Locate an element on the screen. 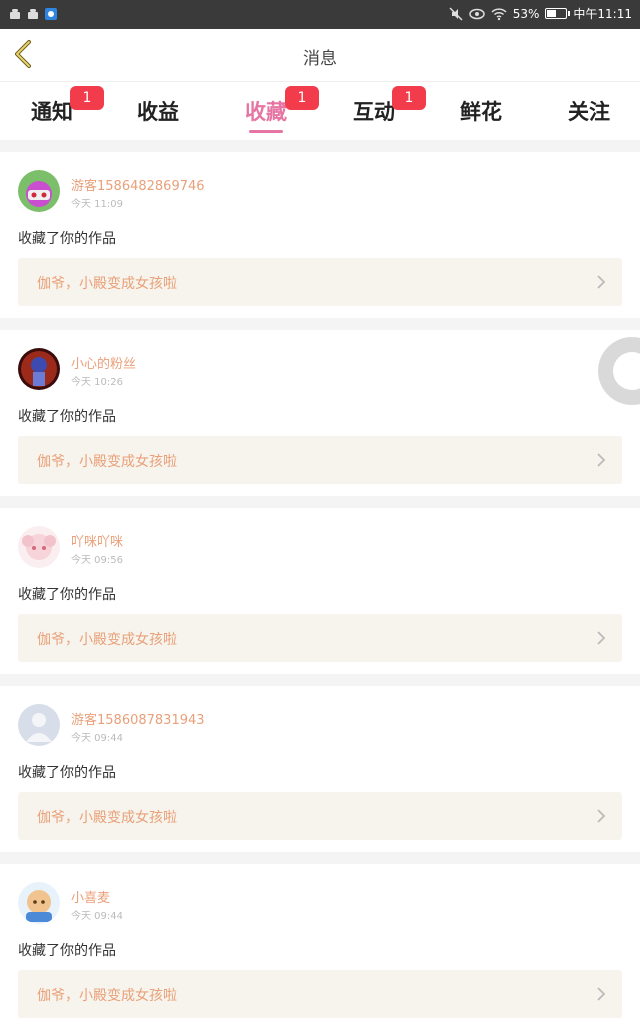  timestamp: 今天 11:09 is located at coordinates (97, 204).